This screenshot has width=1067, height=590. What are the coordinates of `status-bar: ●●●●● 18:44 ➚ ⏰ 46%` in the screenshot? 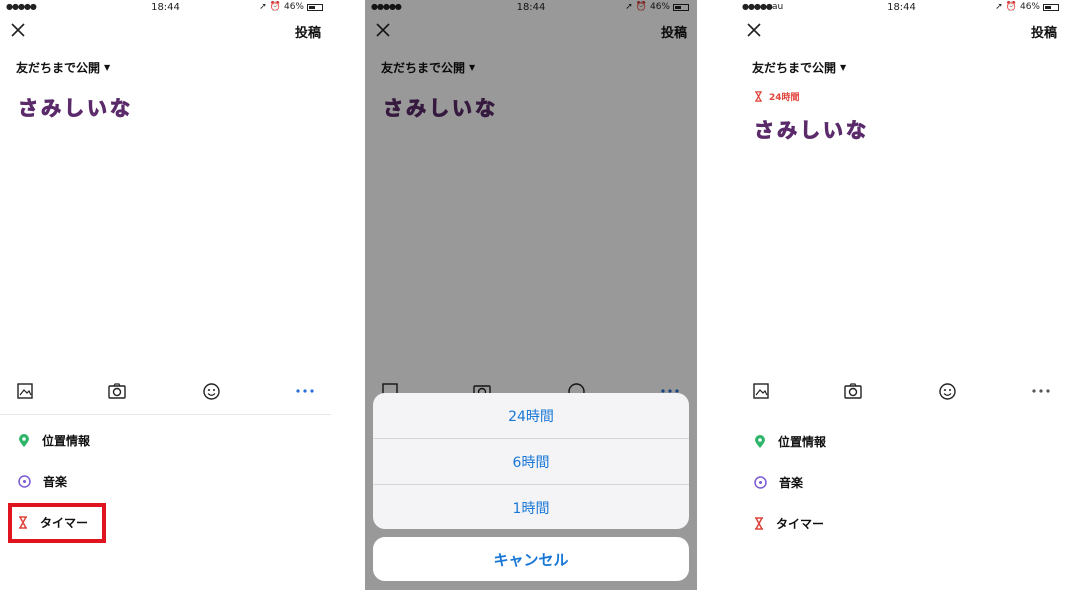 It's located at (165, 8).